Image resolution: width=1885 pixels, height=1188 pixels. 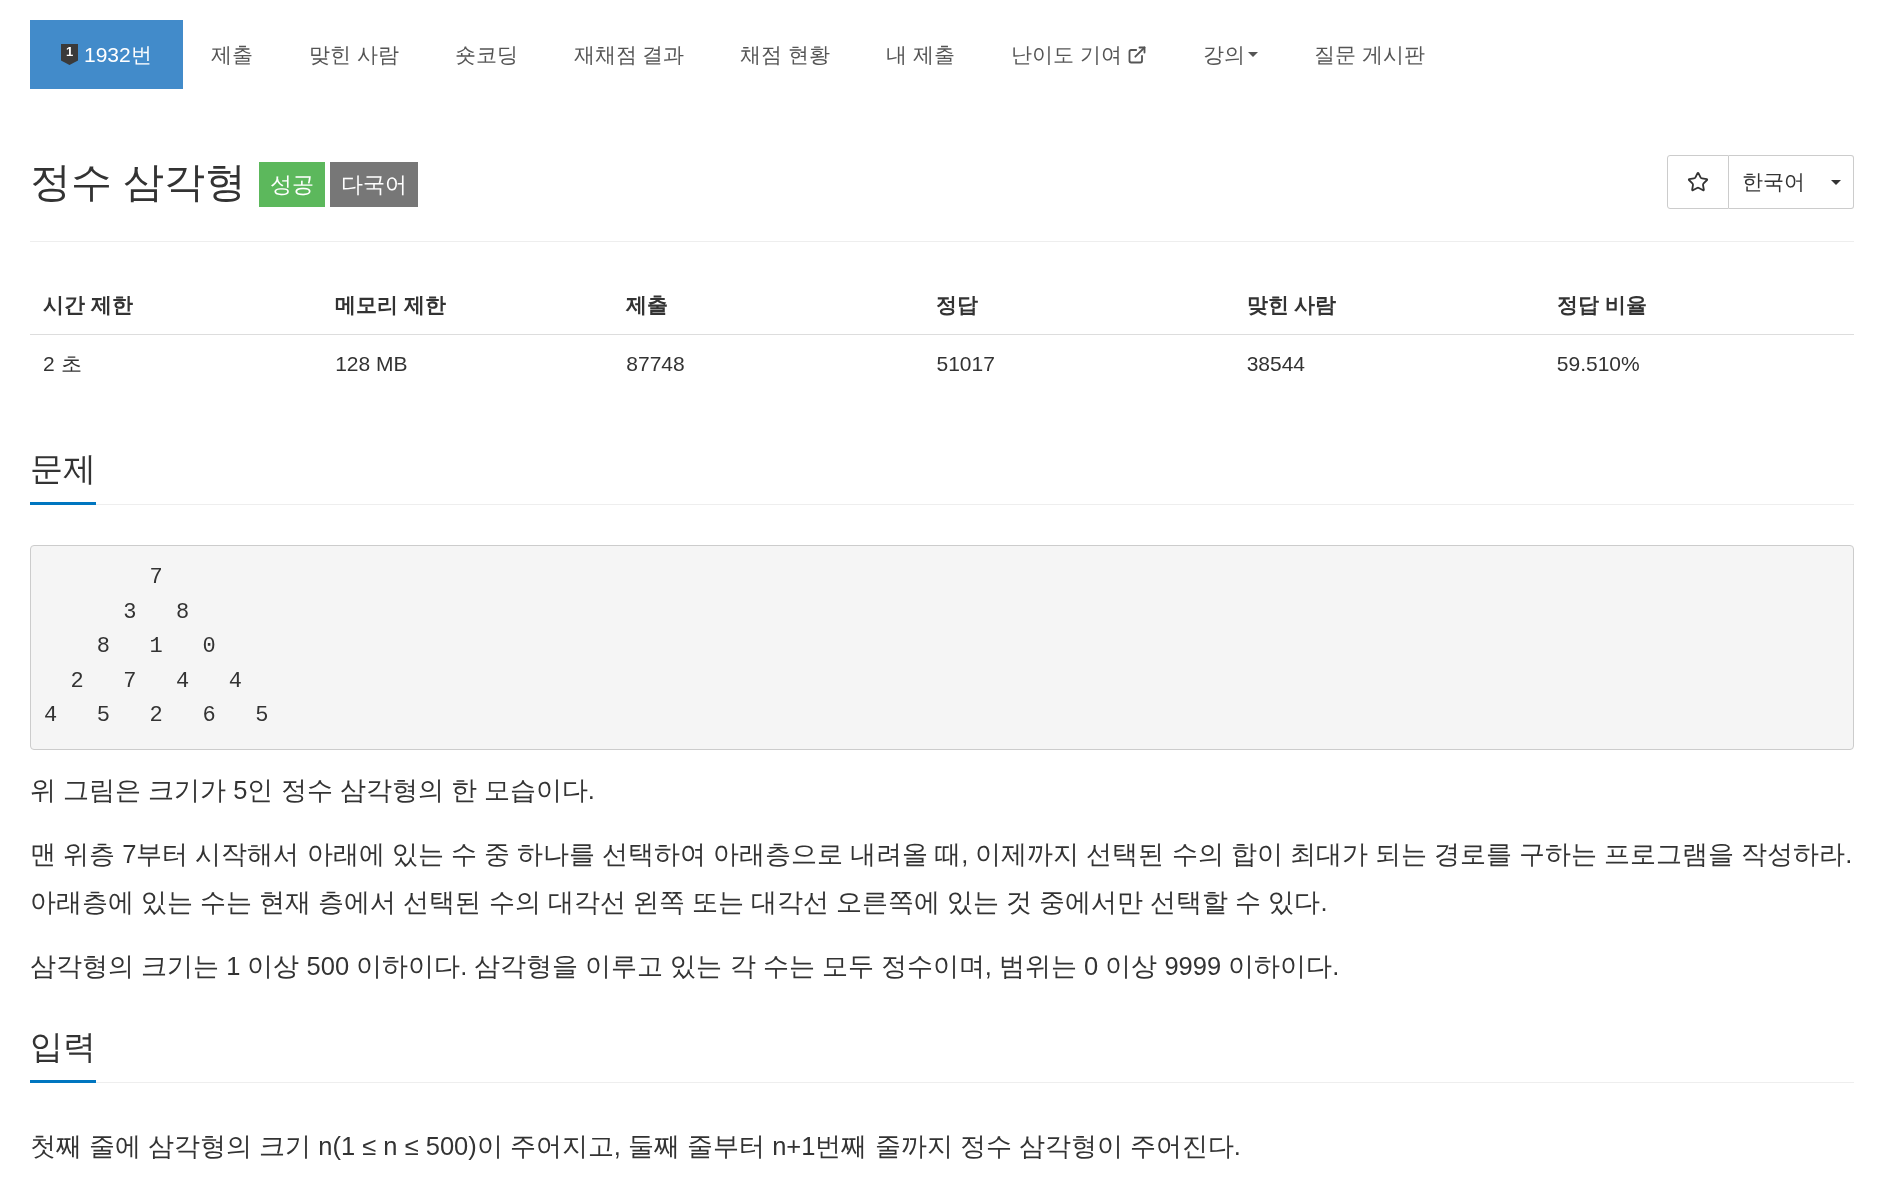 What do you see at coordinates (785, 54) in the screenshot?
I see `nav-tab: 채점 현황` at bounding box center [785, 54].